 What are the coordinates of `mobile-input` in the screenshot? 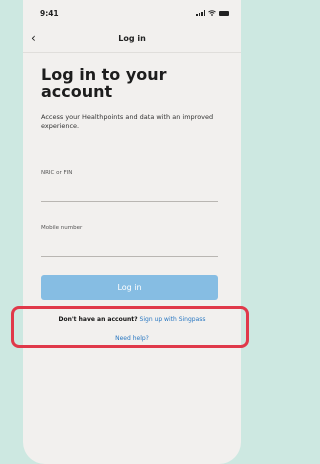 It's located at (129, 251).